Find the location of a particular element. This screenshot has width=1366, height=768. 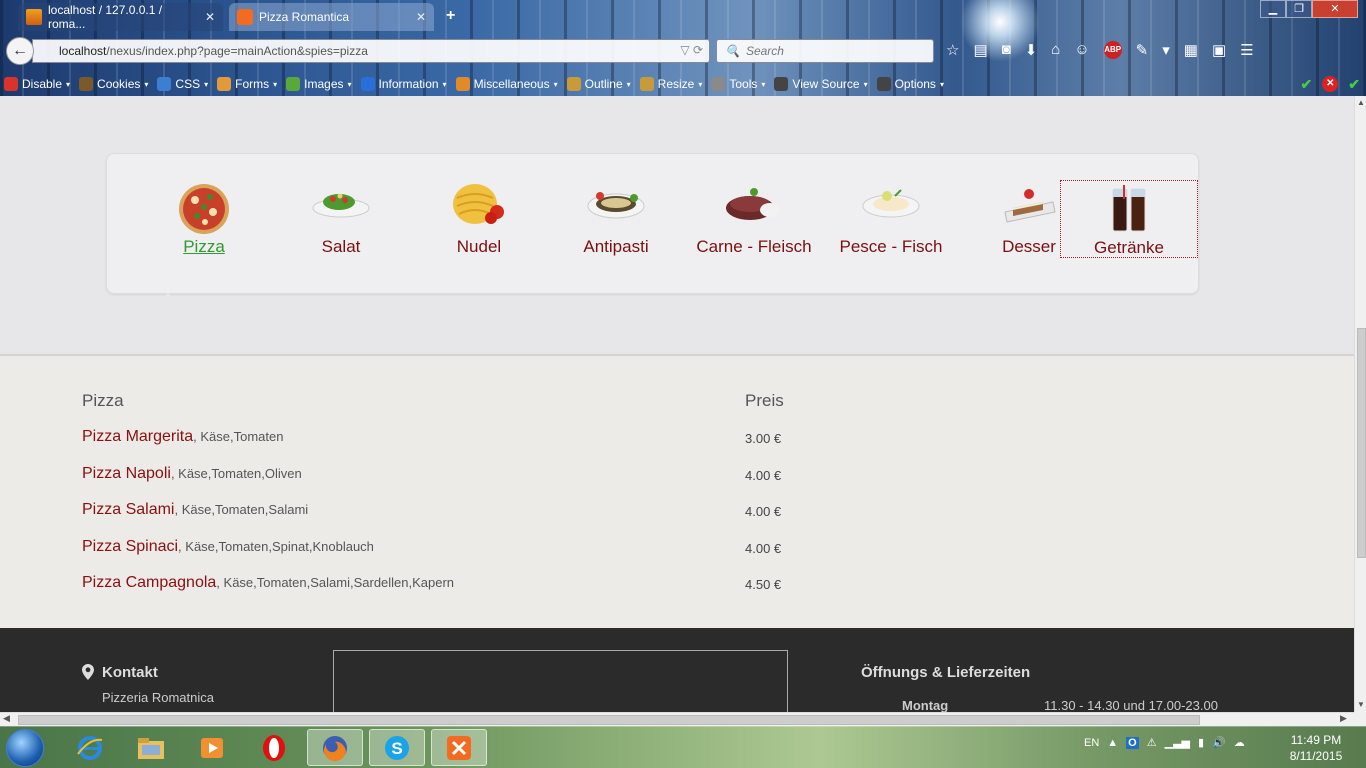

dropdown-icon: ▾ is located at coordinates (1166, 50).